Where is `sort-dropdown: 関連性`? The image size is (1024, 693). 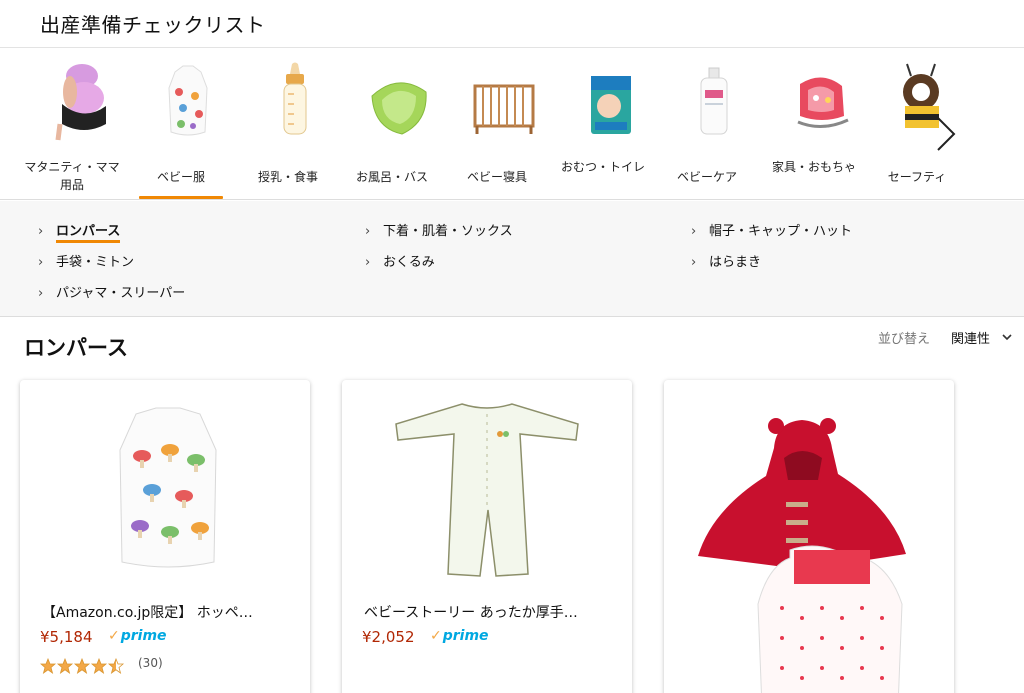
sort-dropdown: 関連性 is located at coordinates (970, 337).